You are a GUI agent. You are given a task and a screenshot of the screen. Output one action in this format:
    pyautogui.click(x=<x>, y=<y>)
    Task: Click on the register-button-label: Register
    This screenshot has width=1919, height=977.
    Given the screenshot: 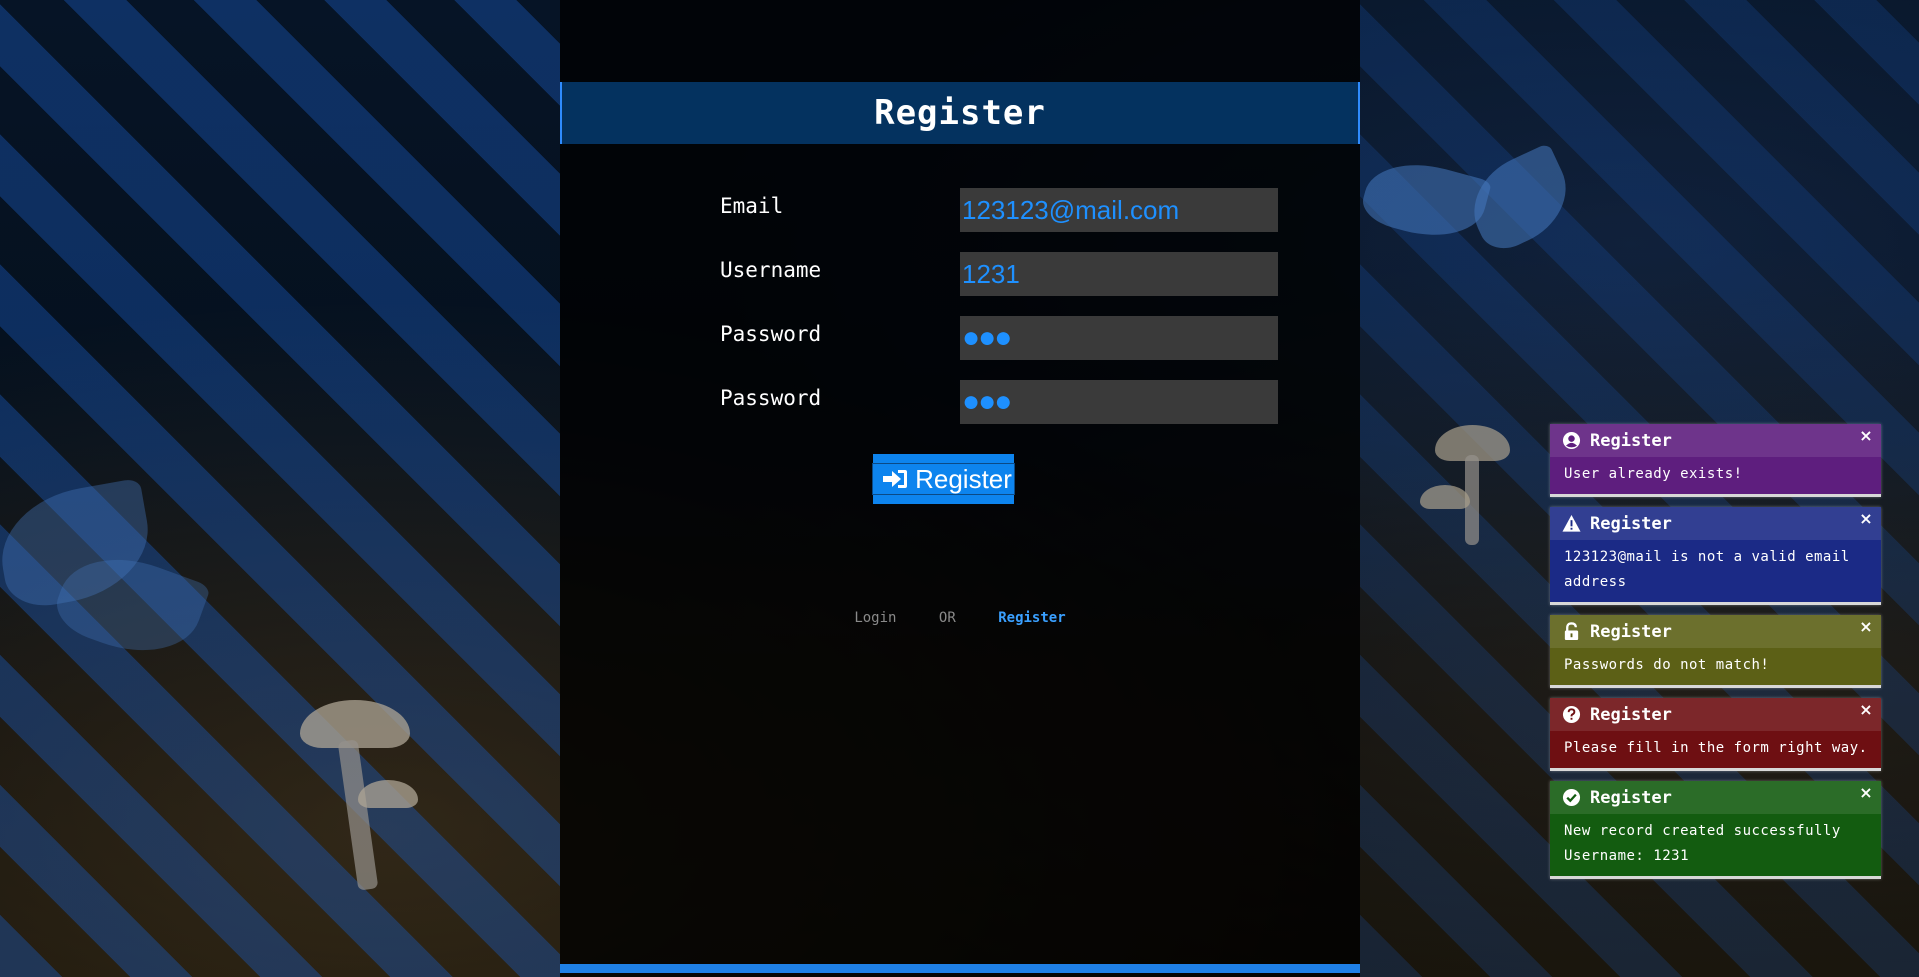 What is the action you would take?
    pyautogui.click(x=963, y=479)
    